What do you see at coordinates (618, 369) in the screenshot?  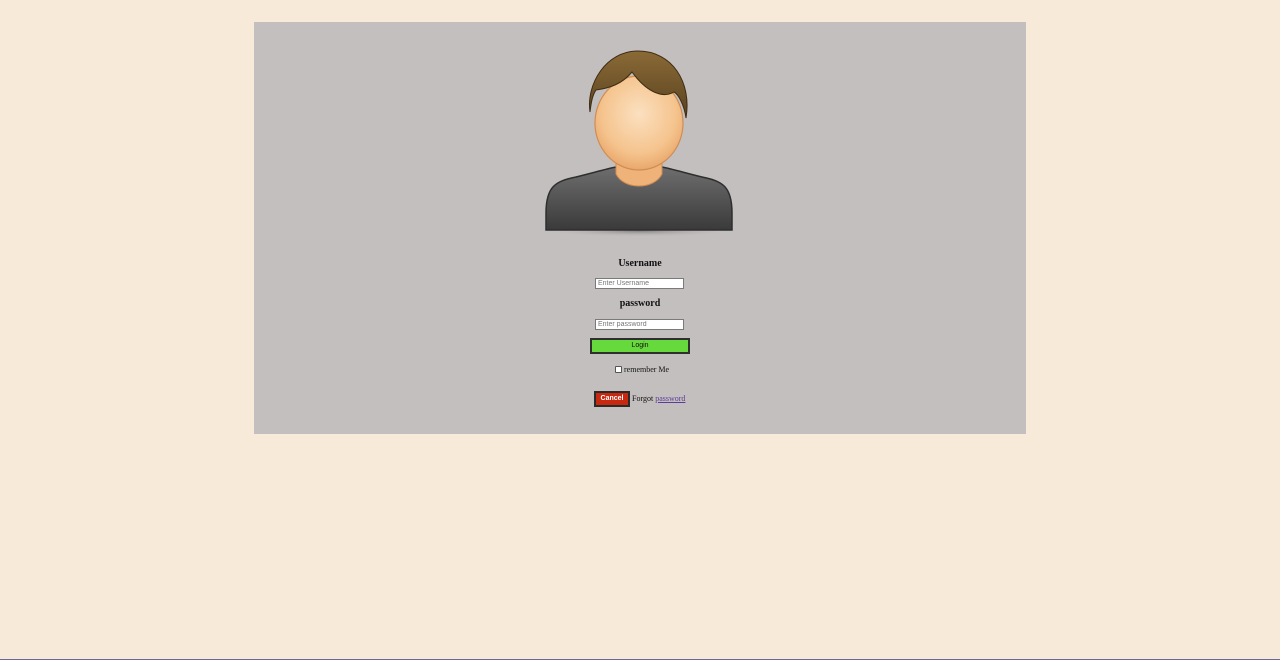 I see `remember-me-checkbox` at bounding box center [618, 369].